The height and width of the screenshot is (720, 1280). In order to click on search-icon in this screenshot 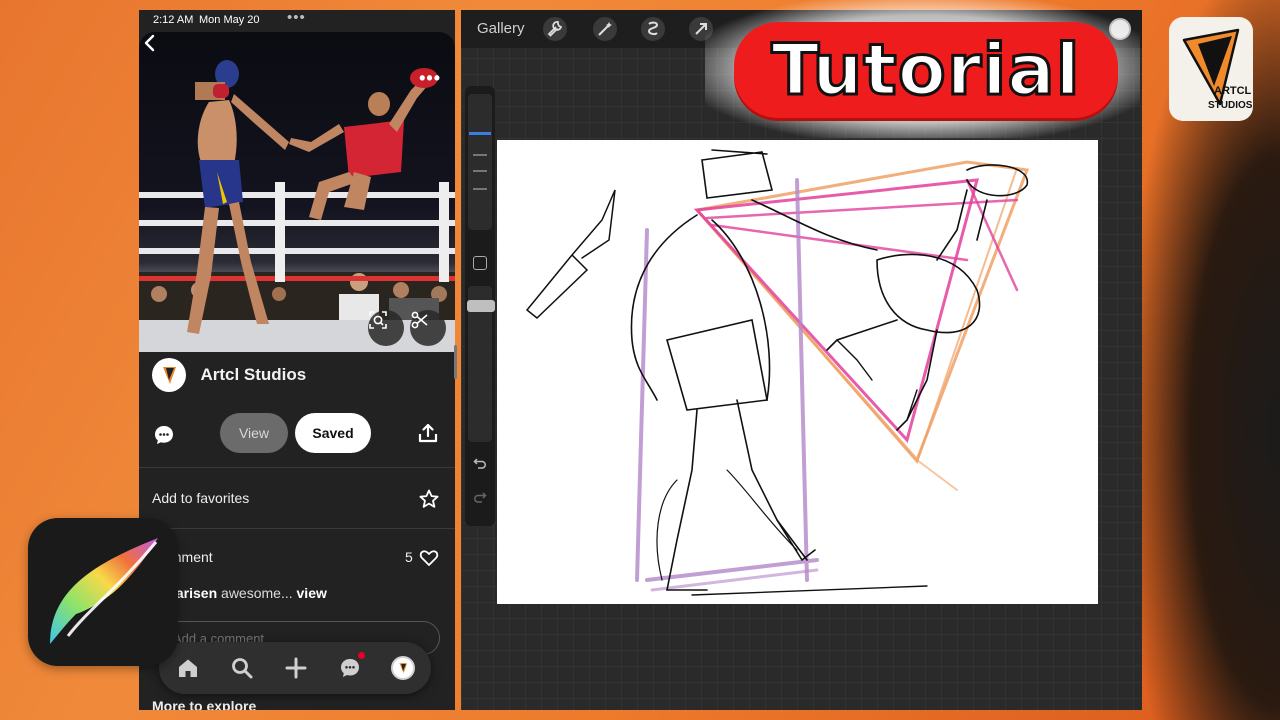, I will do `click(242, 668)`.